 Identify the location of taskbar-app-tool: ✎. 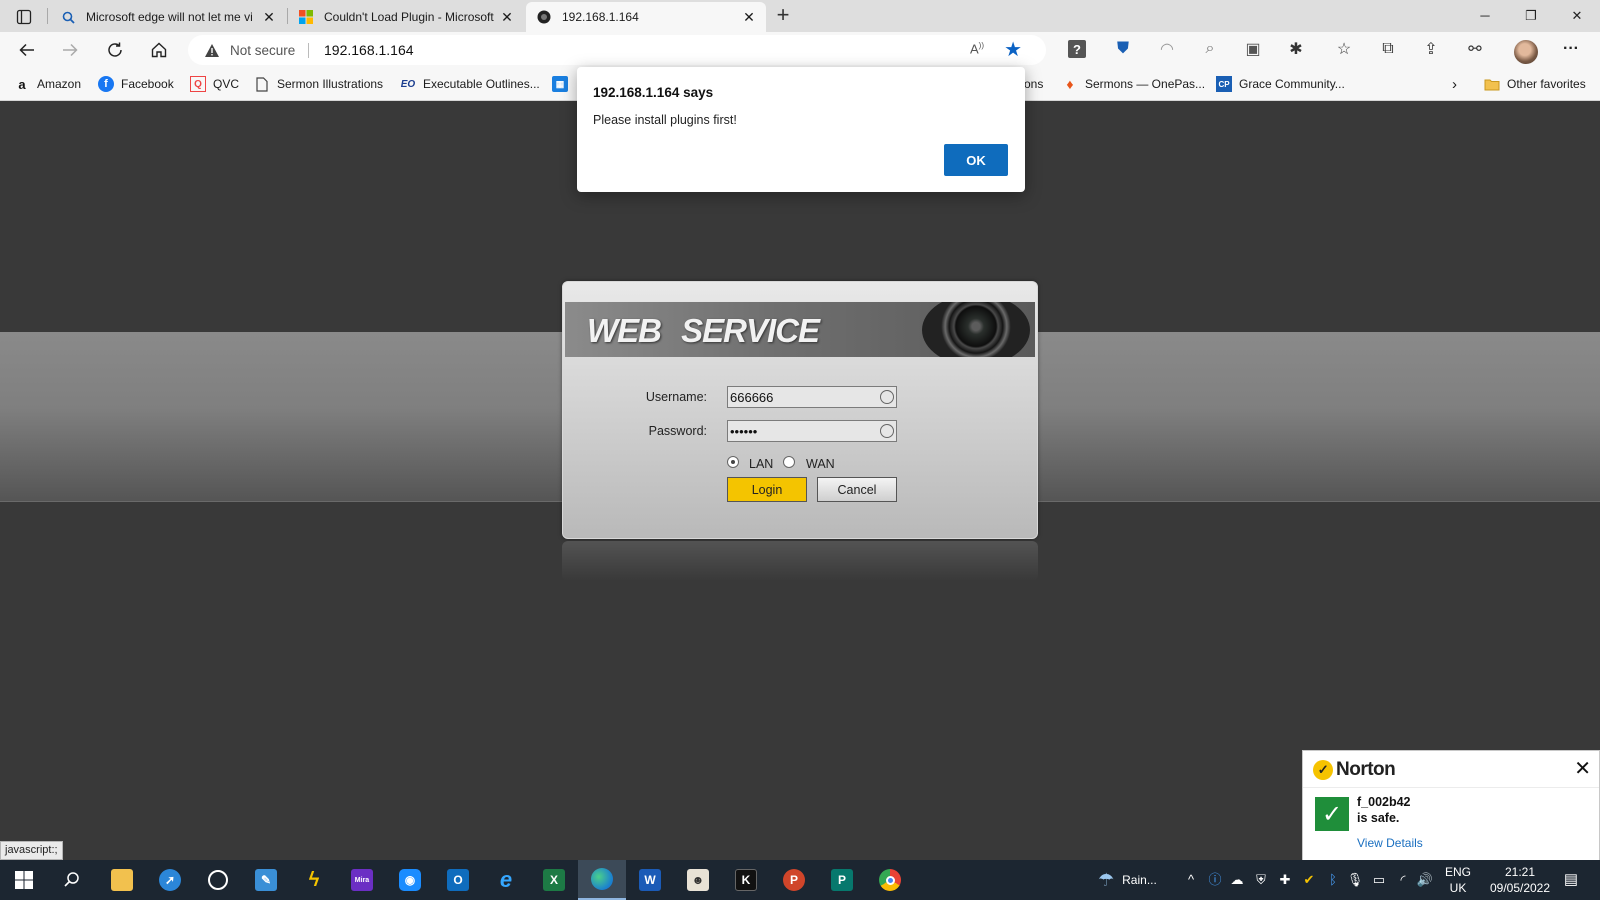
(266, 880).